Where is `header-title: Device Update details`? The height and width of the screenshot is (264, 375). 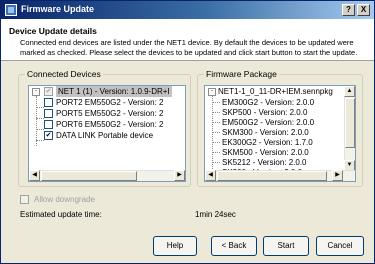 header-title: Device Update details is located at coordinates (53, 31).